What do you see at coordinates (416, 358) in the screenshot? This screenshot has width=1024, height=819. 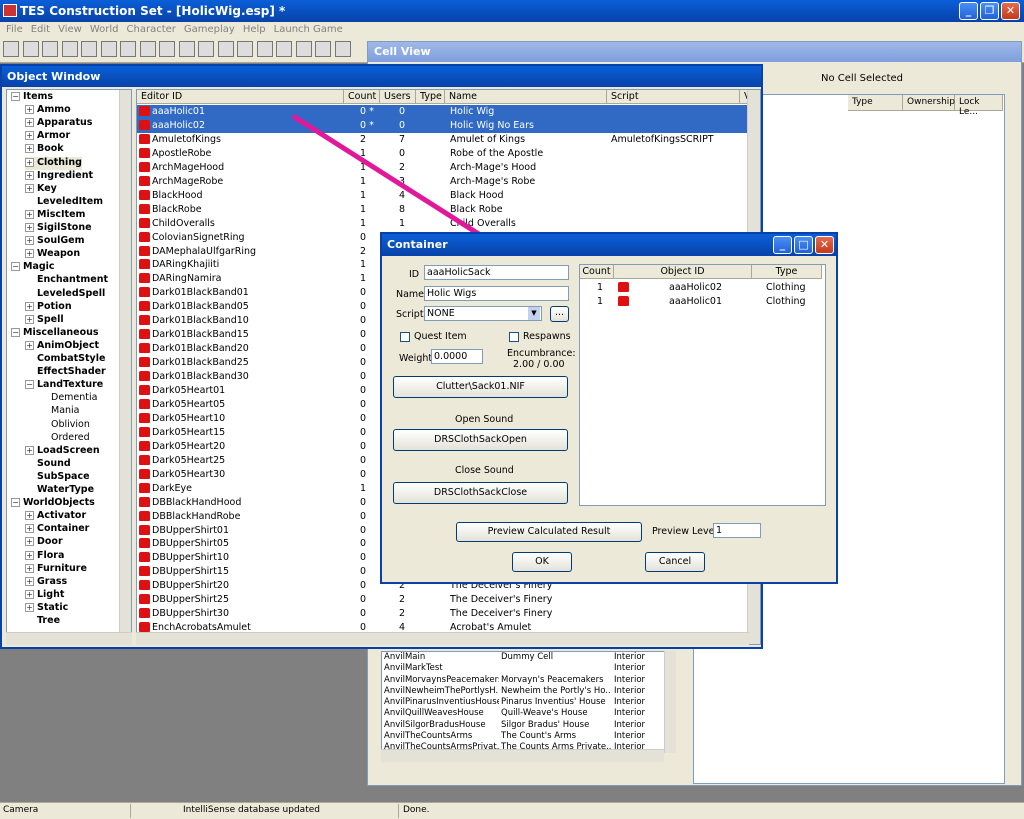 I see `weight-label: Weight` at bounding box center [416, 358].